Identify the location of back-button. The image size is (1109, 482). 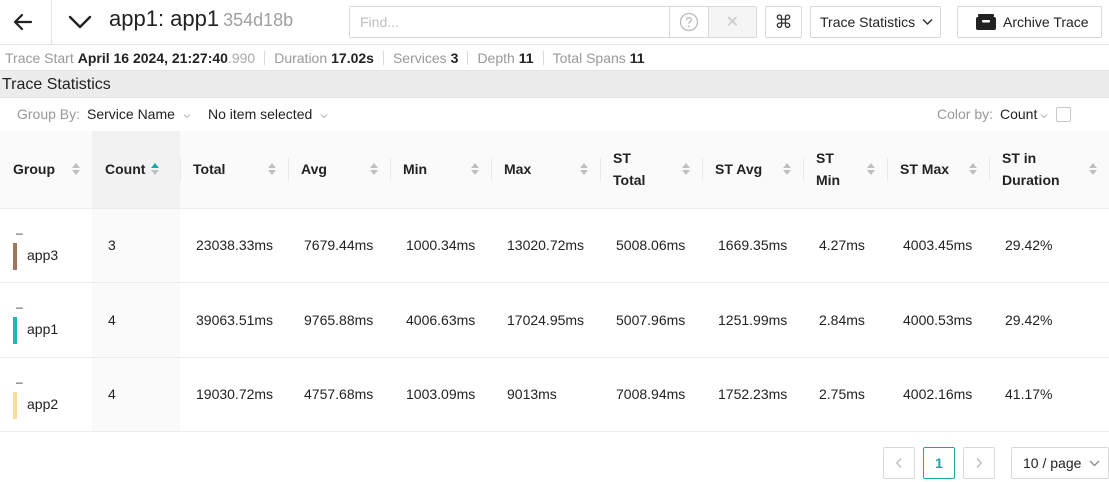
(24, 22).